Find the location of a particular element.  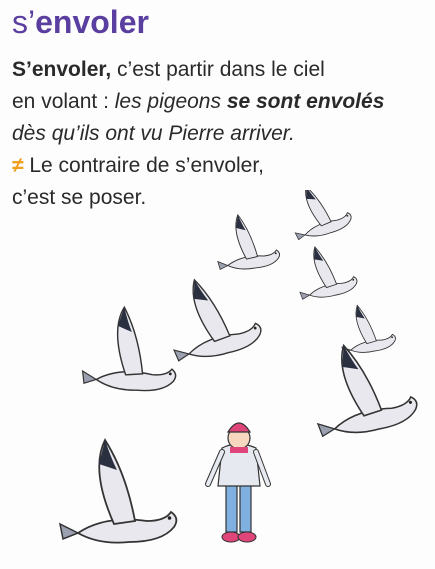

headword-prefix: s’ is located at coordinates (24, 22).